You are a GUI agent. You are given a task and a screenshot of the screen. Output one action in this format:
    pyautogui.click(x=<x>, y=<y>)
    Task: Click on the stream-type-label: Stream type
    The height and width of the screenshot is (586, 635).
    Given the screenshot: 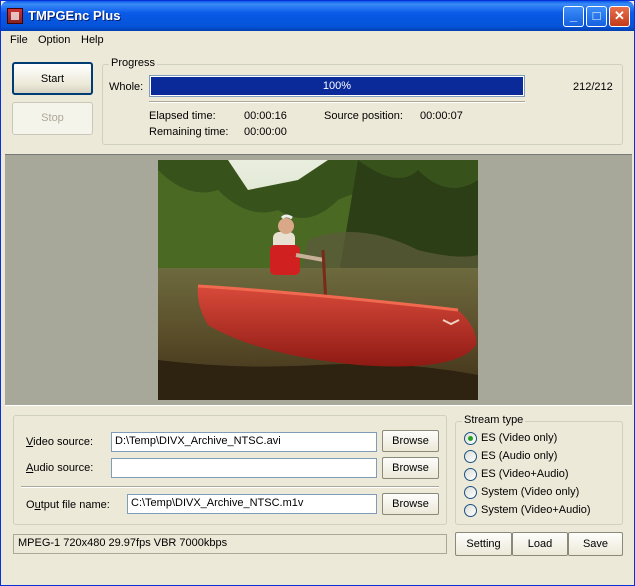 What is the action you would take?
    pyautogui.click(x=494, y=420)
    